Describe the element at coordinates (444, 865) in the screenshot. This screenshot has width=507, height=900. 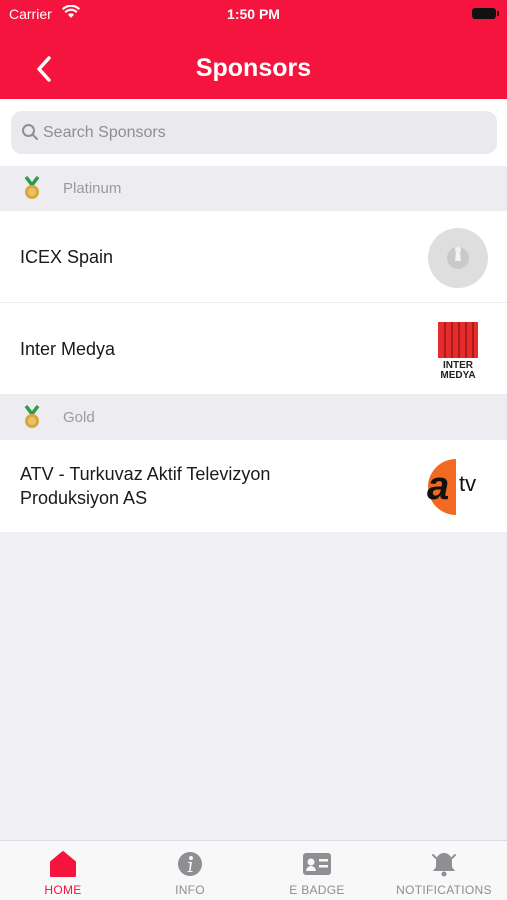
I see `bell-icon` at that location.